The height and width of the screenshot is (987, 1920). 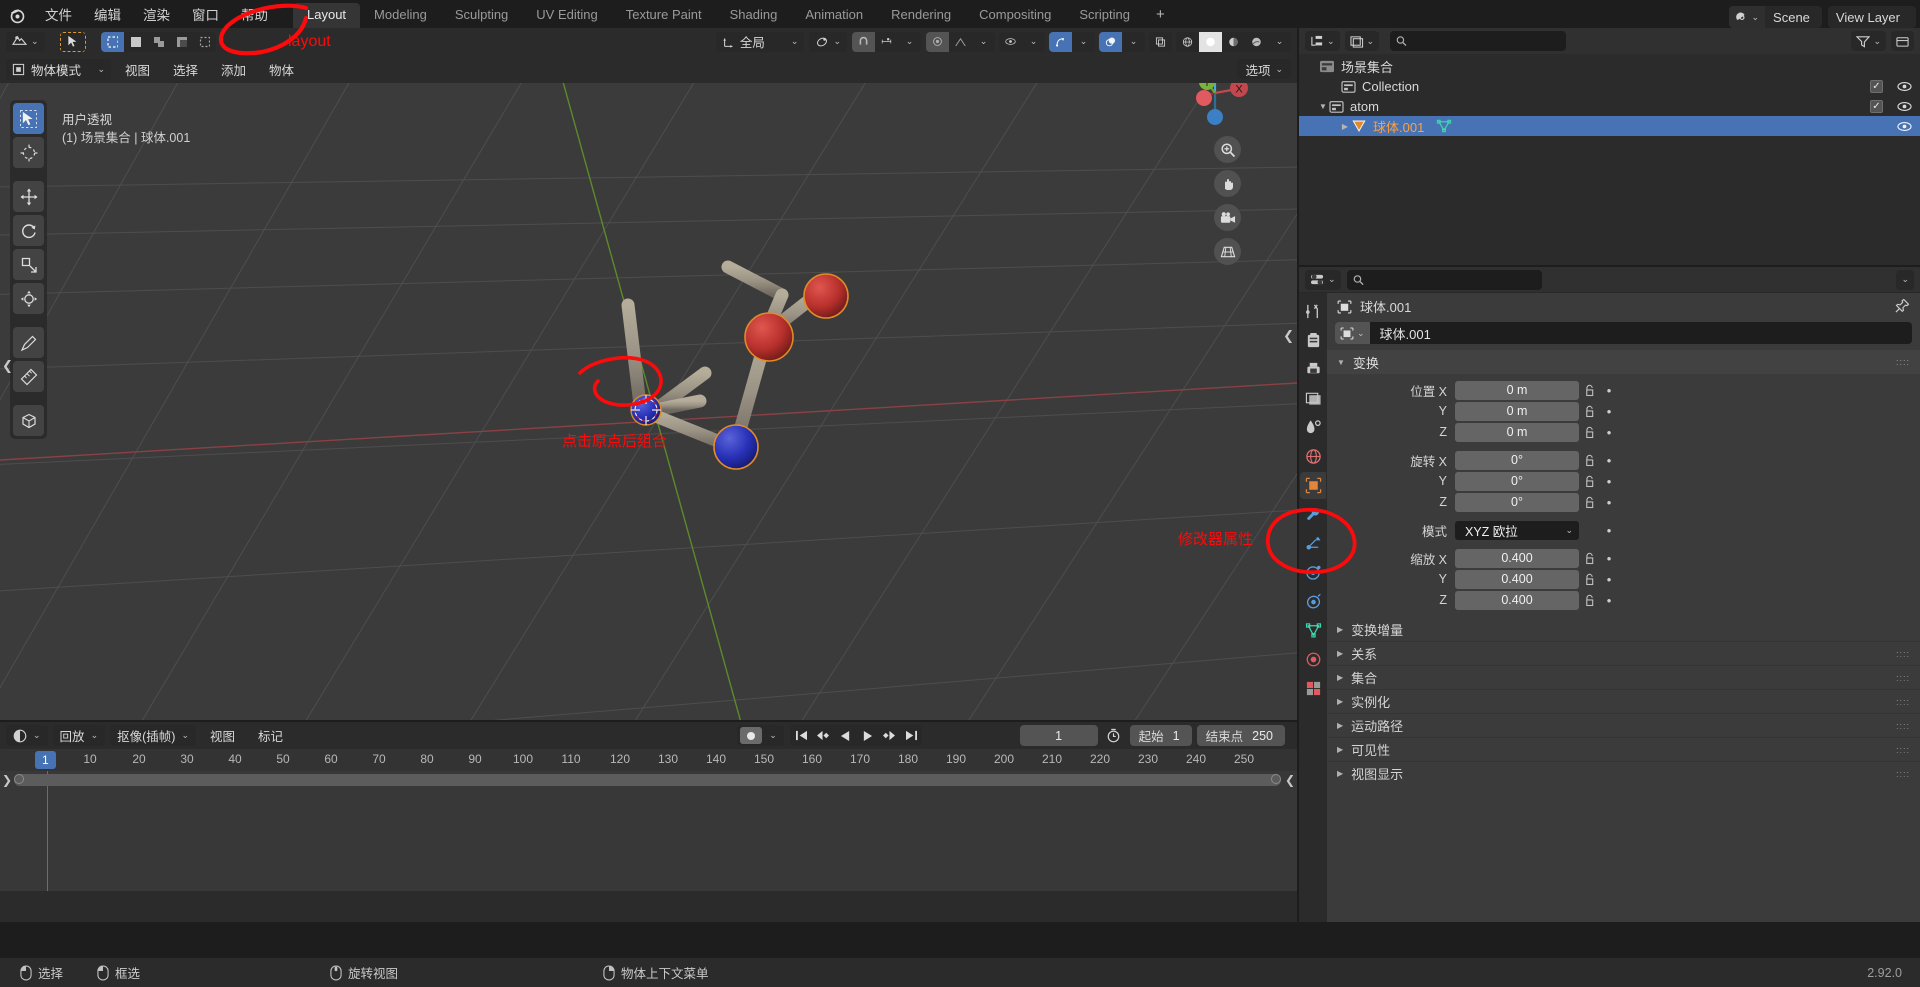 What do you see at coordinates (1444, 126) in the screenshot?
I see `mesh-data-icon` at bounding box center [1444, 126].